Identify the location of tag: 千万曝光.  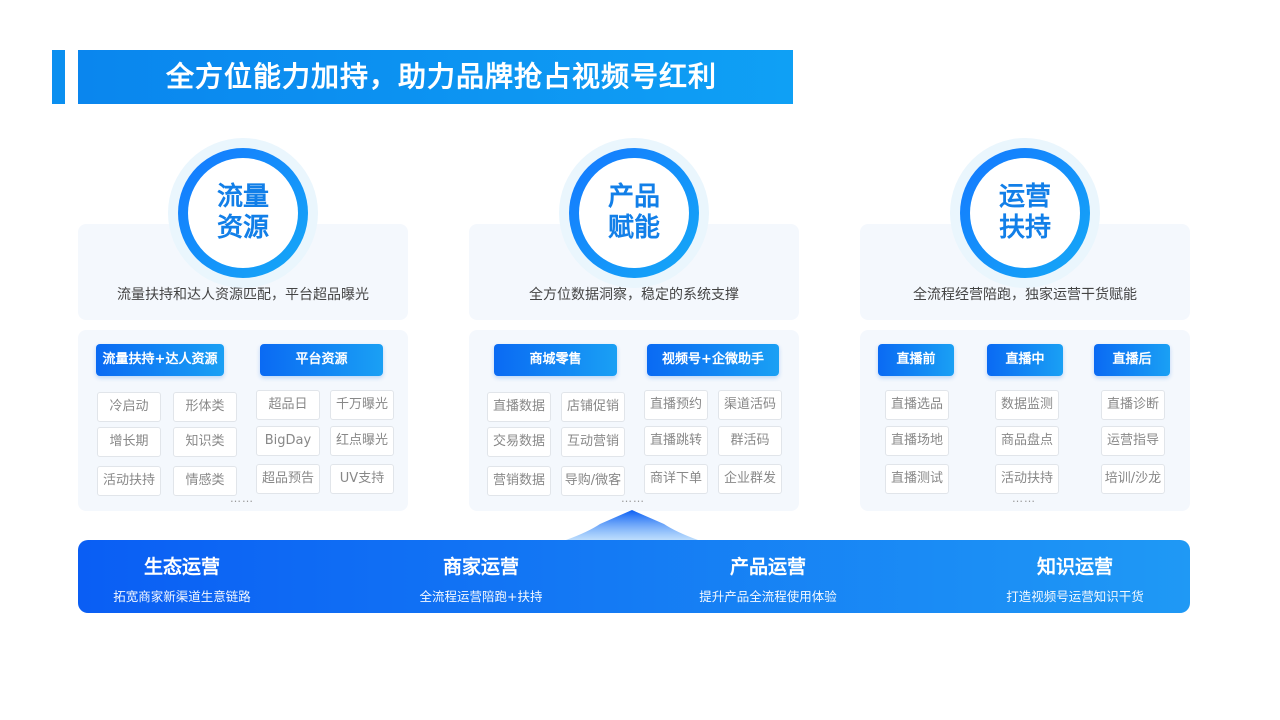
(362, 405).